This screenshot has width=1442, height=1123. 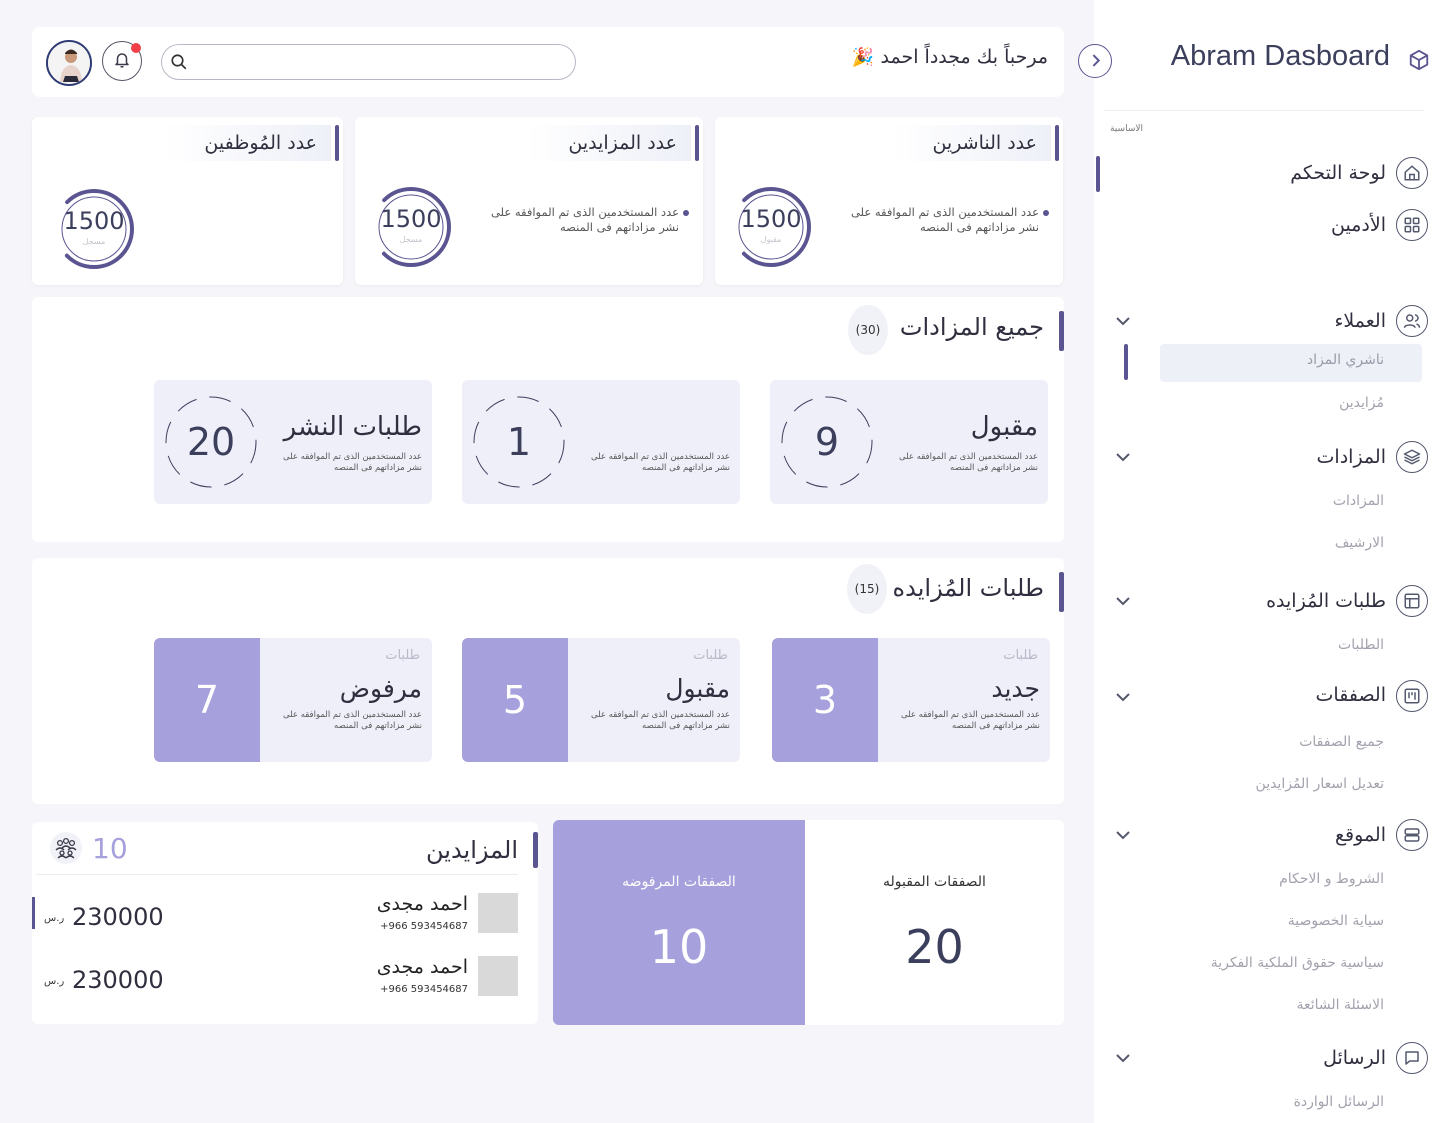 What do you see at coordinates (1095, 61) in the screenshot?
I see `collapse-sidebar-button` at bounding box center [1095, 61].